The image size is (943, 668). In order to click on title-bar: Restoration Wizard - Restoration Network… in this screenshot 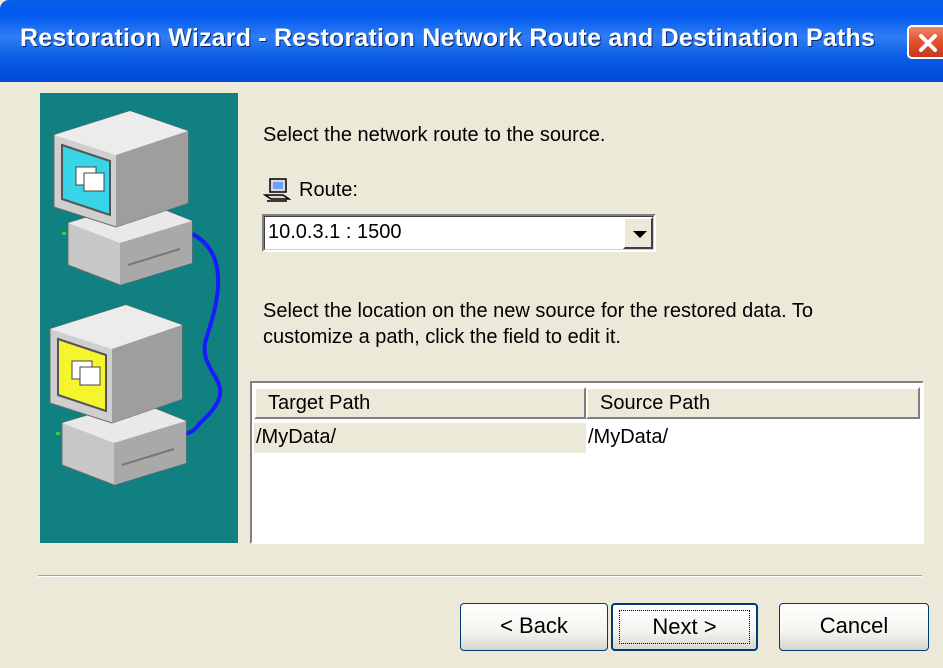, I will do `click(471, 41)`.